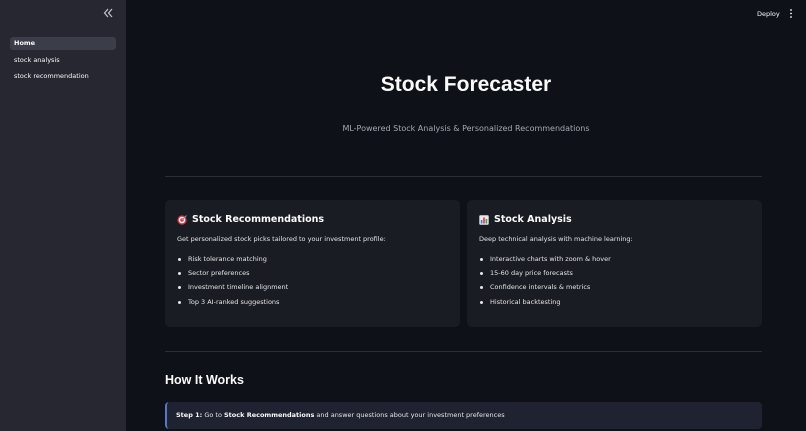 This screenshot has height=431, width=806. Describe the element at coordinates (213, 415) in the screenshot. I see `step-text-pre: Go to` at that location.